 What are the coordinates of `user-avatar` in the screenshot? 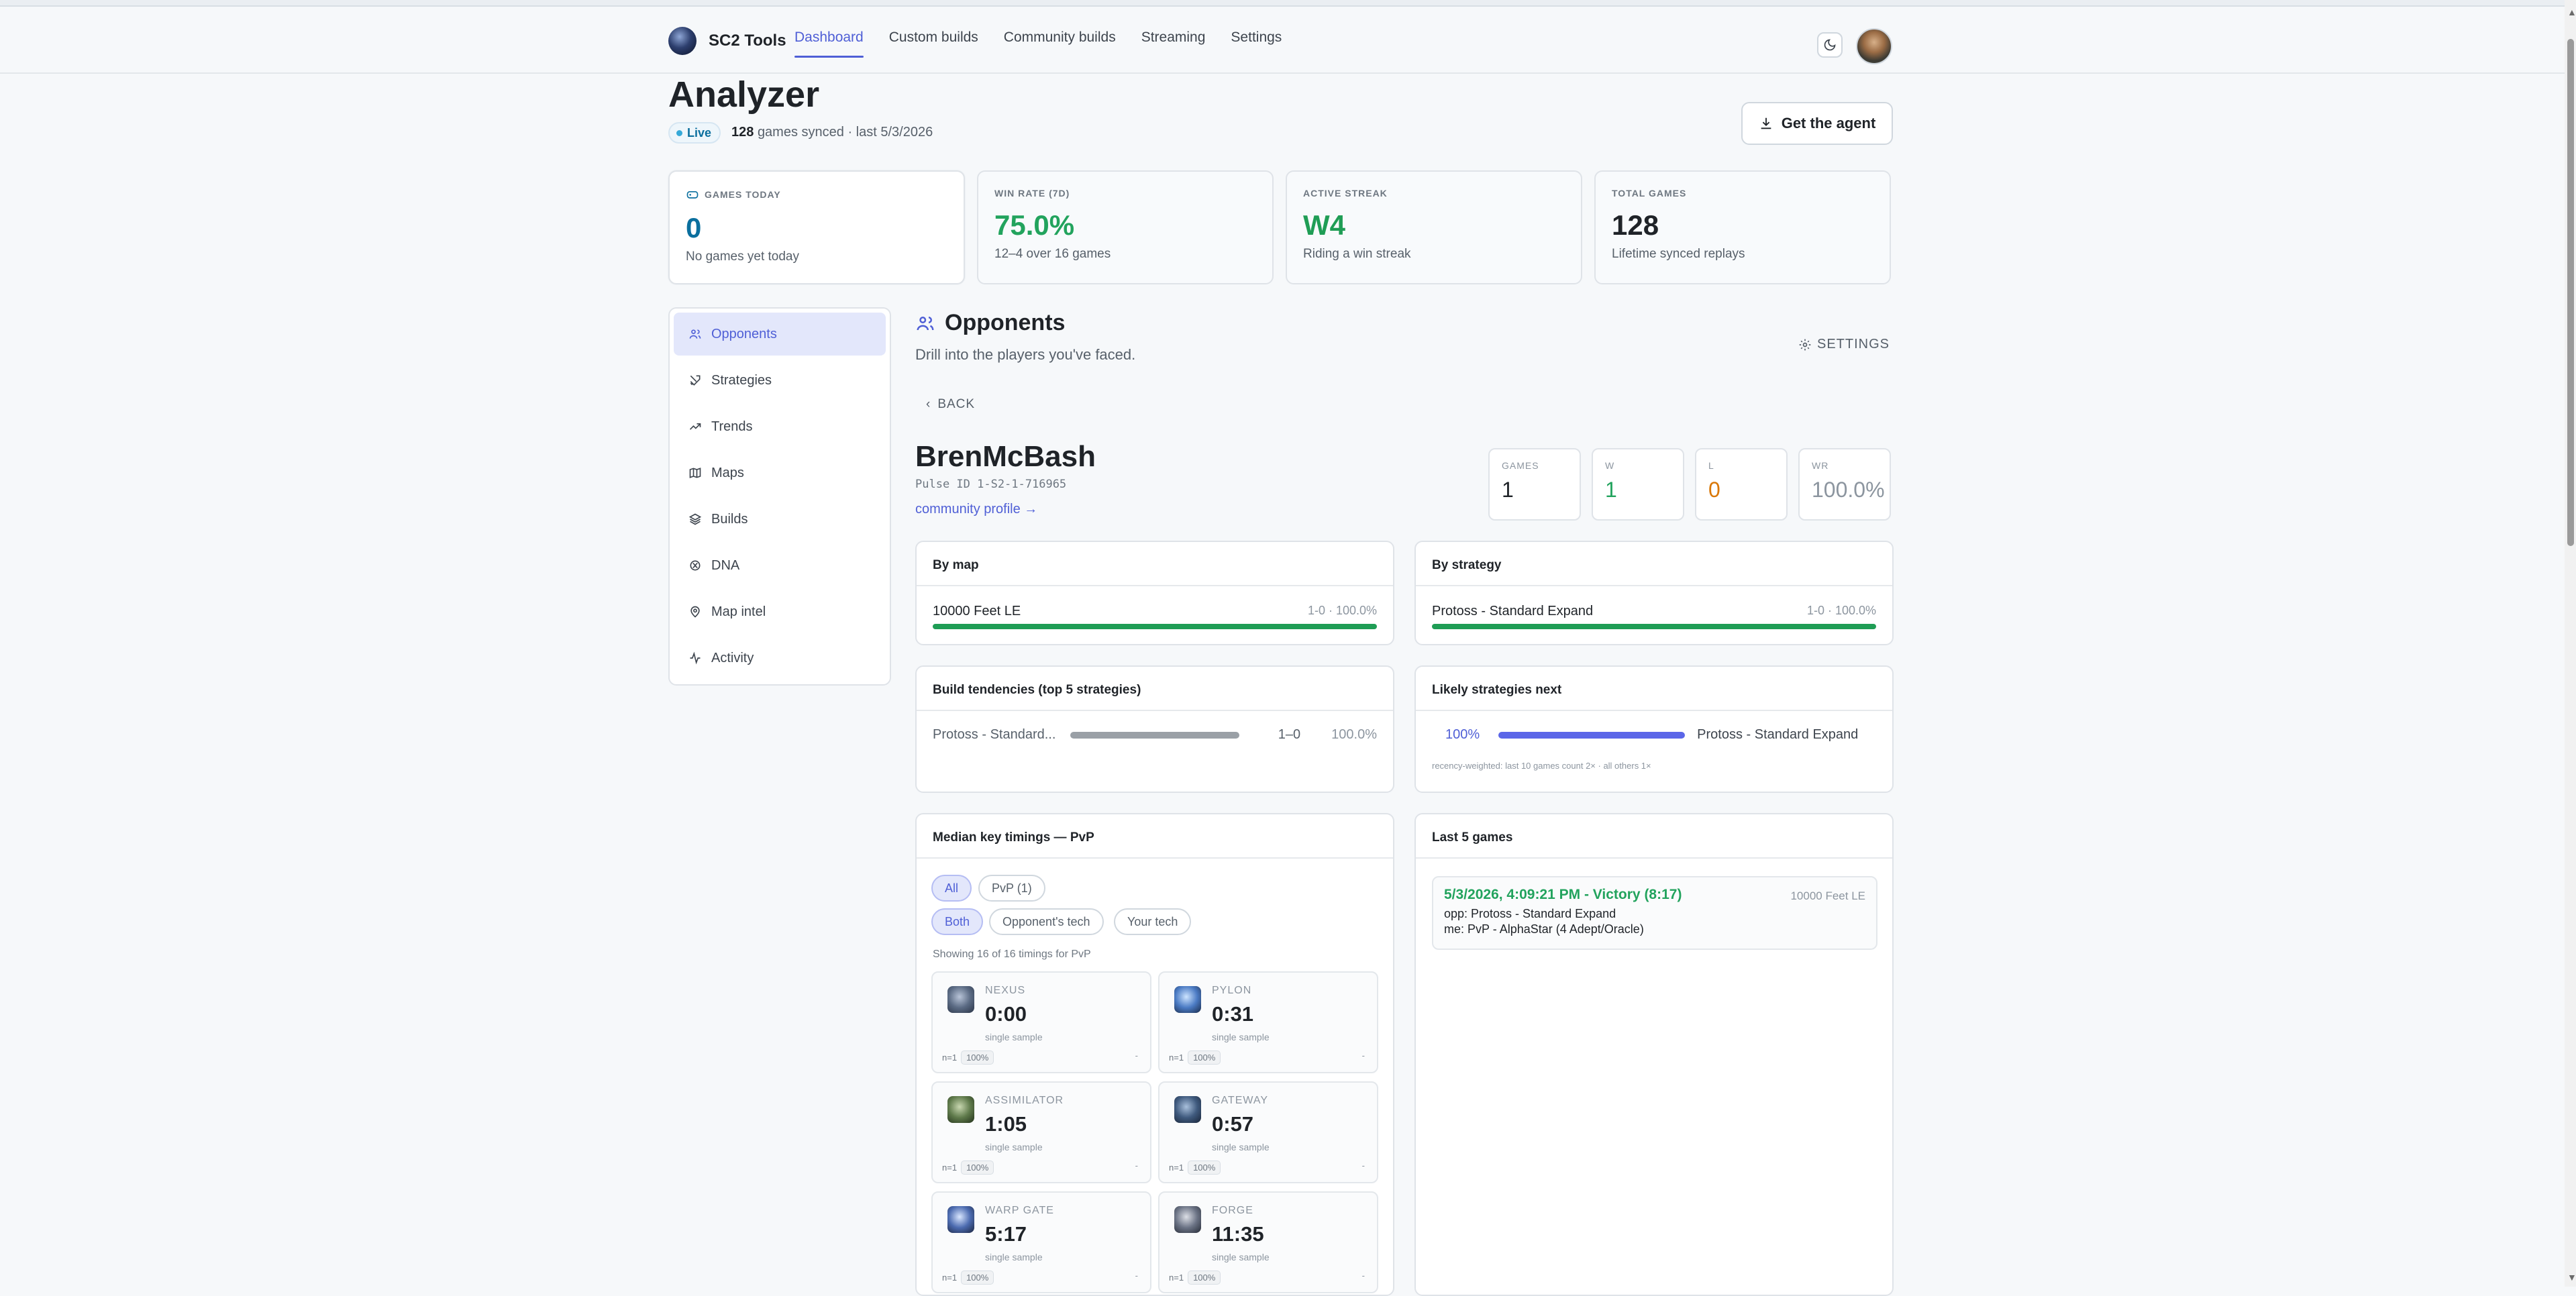 It's located at (1874, 46).